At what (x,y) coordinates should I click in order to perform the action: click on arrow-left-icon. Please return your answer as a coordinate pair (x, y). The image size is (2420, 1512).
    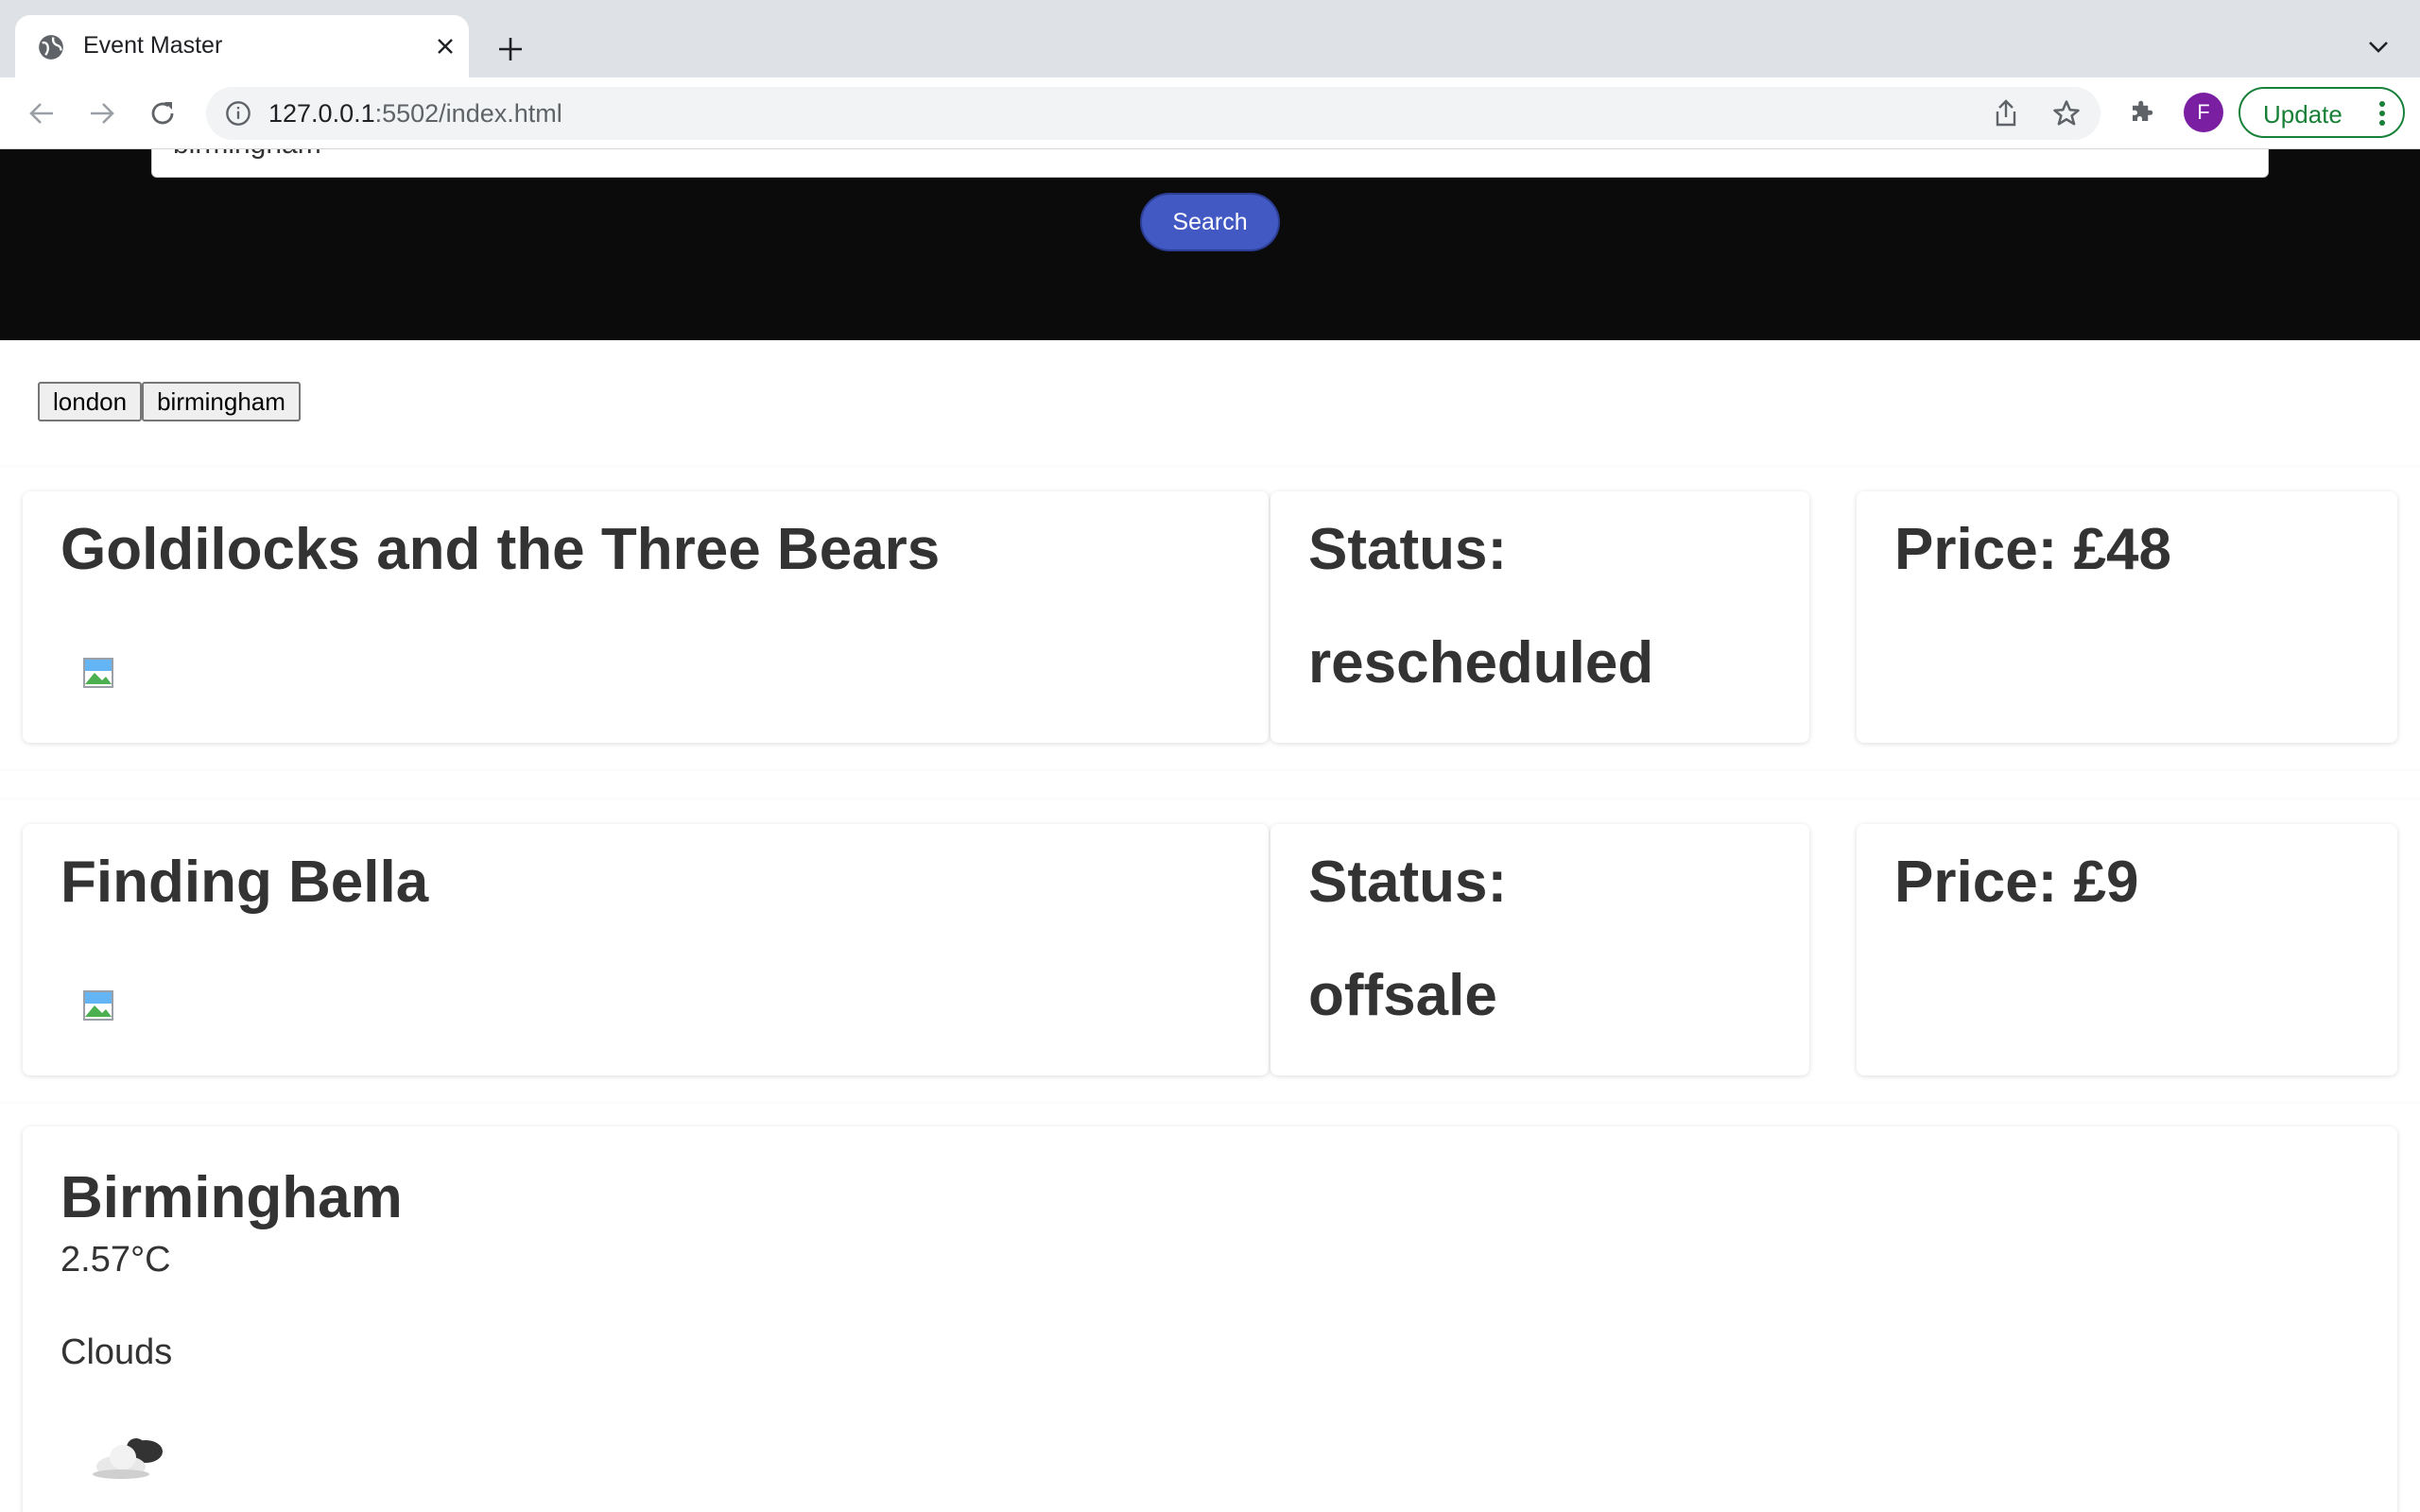
    Looking at the image, I should click on (41, 113).